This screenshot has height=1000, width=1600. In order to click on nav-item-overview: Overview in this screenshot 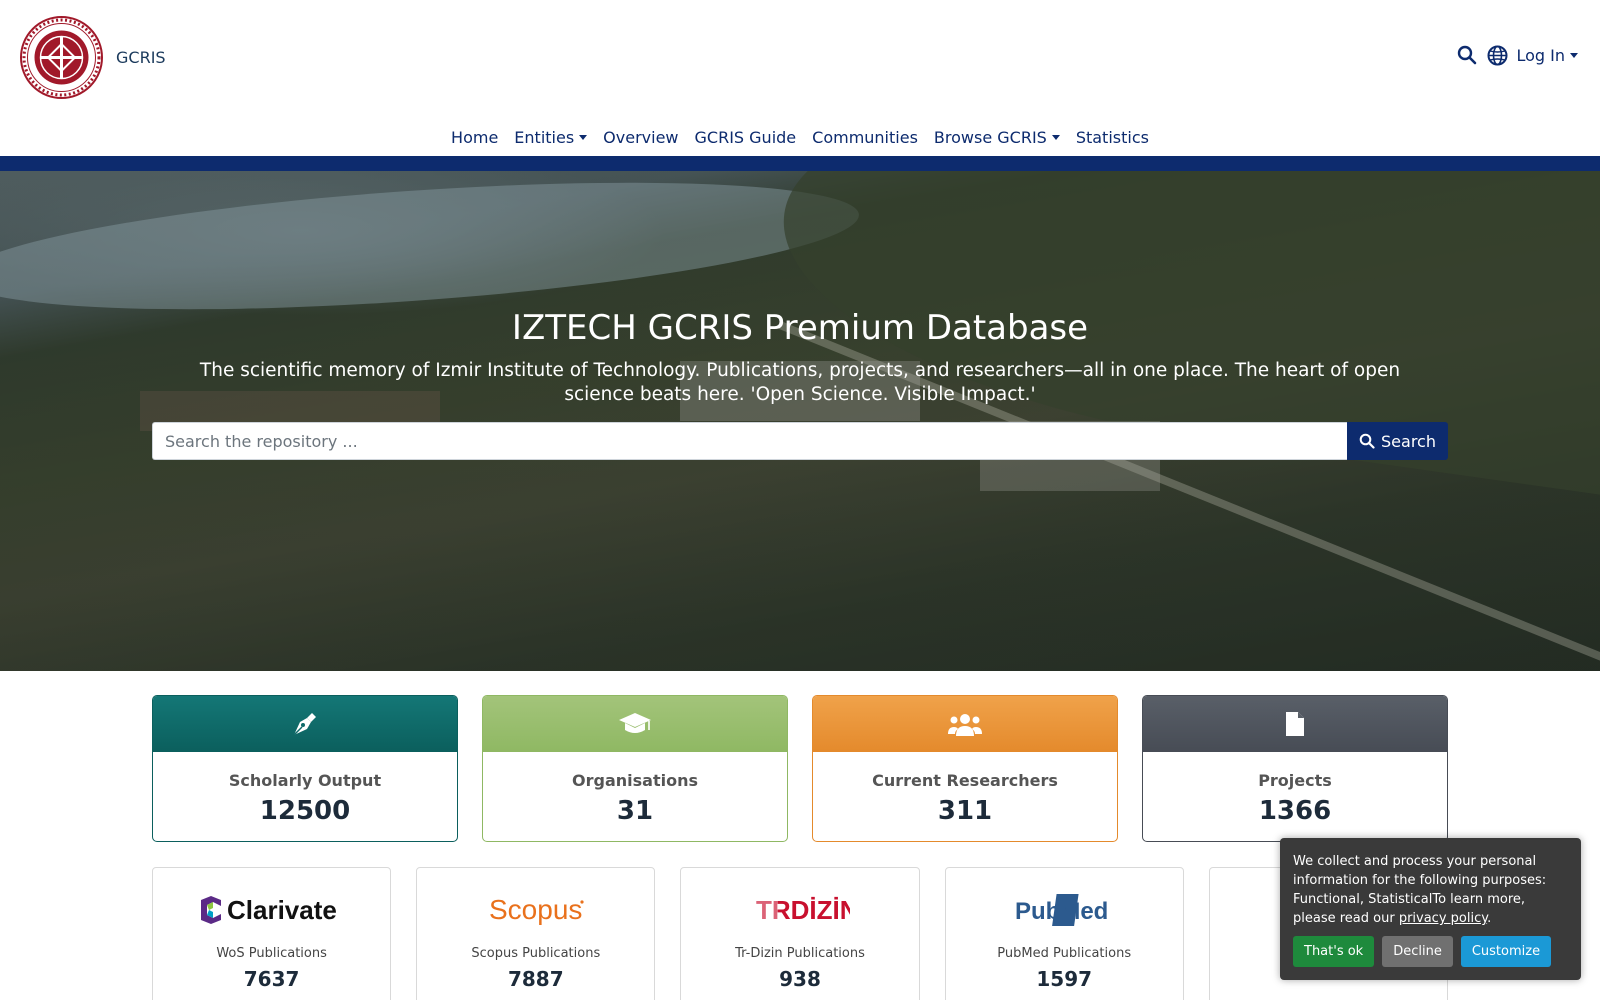, I will do `click(640, 137)`.